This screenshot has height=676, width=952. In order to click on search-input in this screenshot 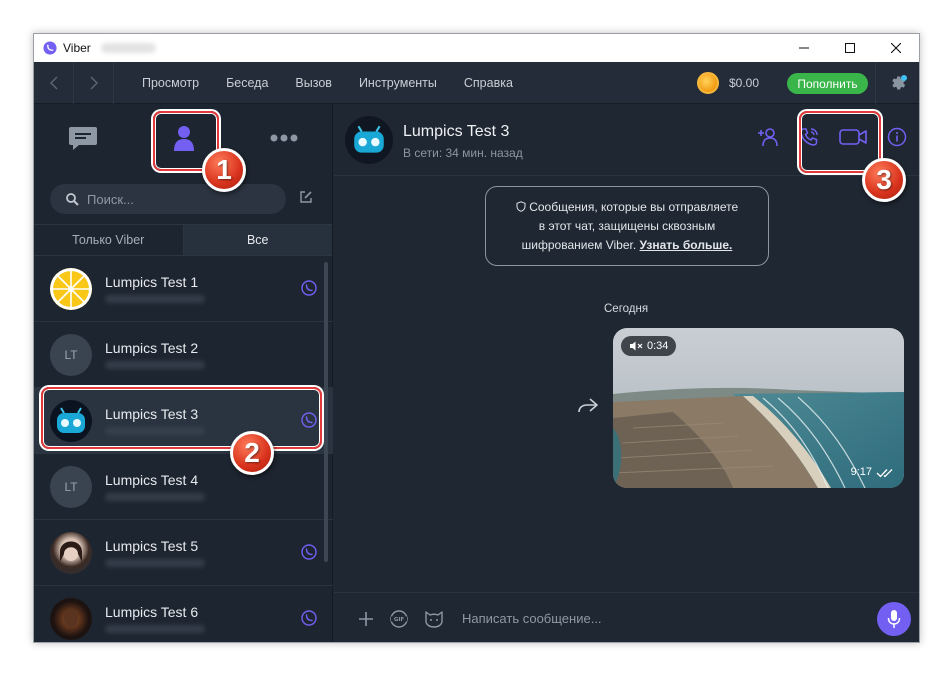, I will do `click(177, 199)`.